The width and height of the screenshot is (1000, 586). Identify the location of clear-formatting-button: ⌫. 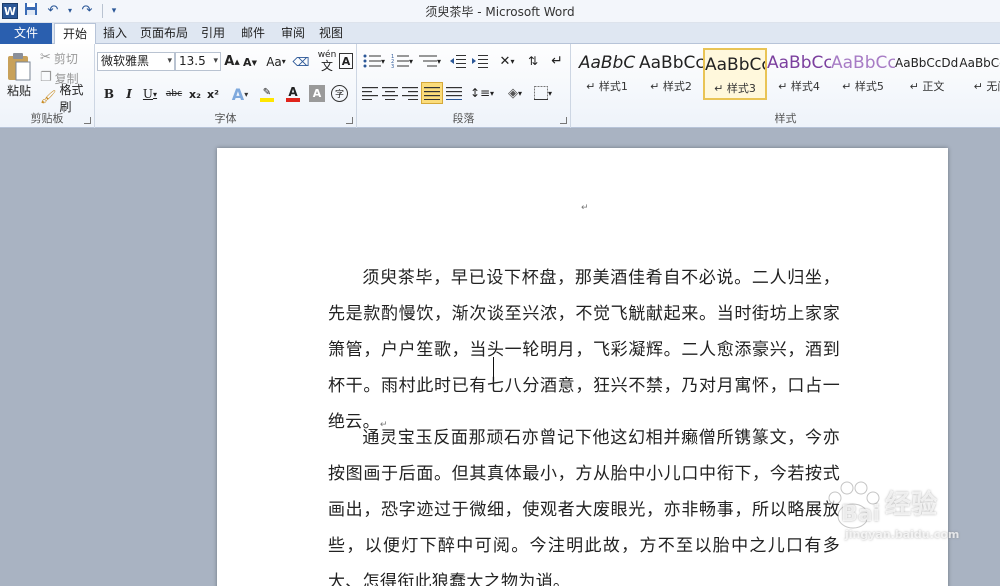
(301, 61).